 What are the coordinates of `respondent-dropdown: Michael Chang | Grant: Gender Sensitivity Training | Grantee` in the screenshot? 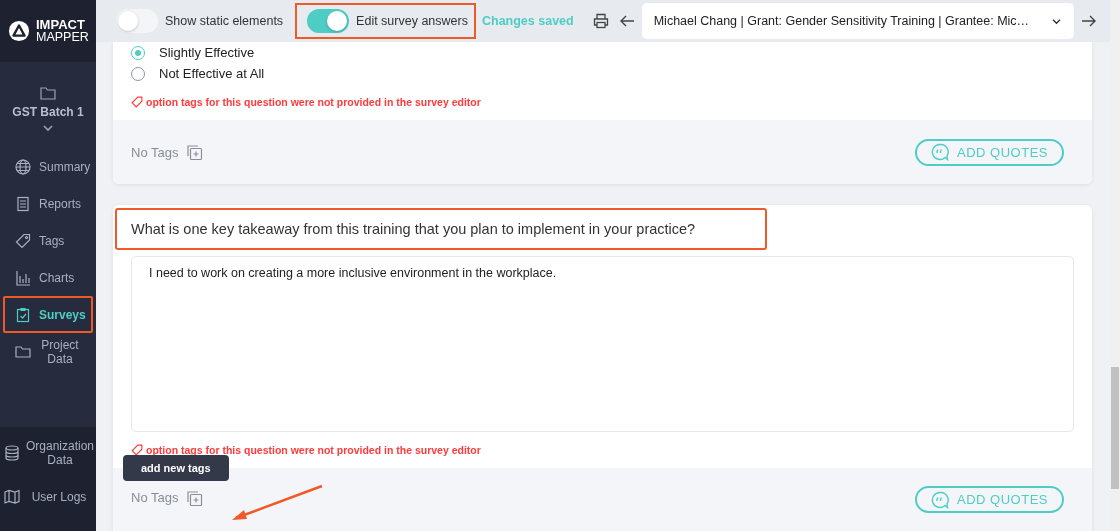 It's located at (857, 21).